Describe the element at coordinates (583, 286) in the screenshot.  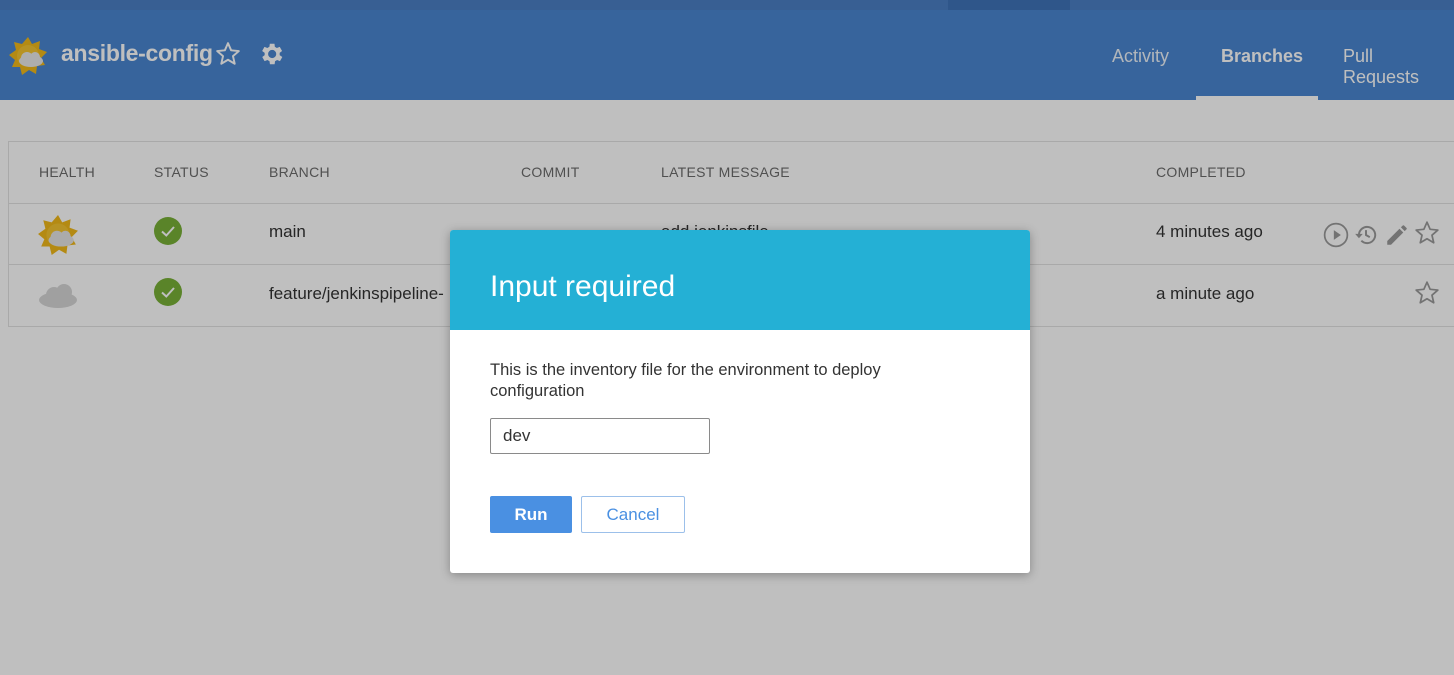
I see `dialog-title: Input required` at that location.